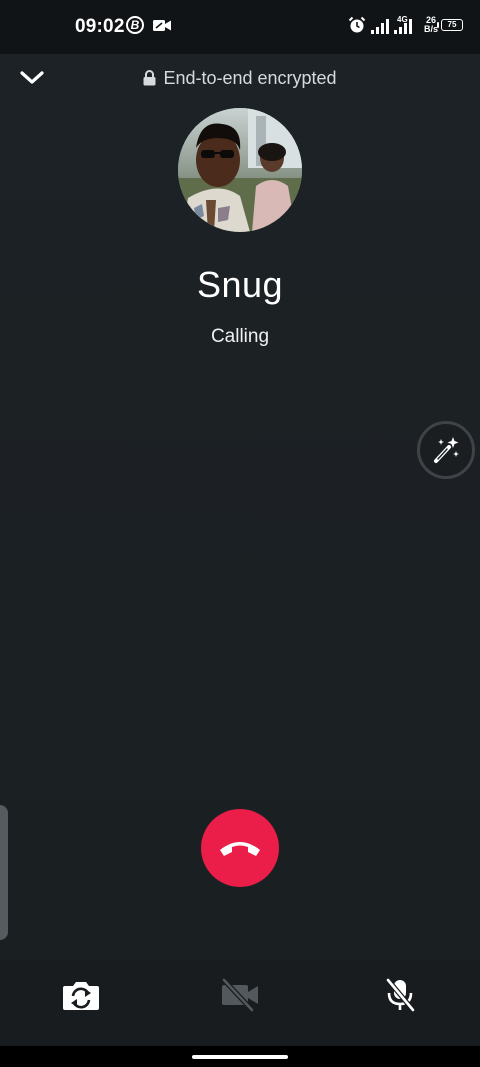  I want to click on call-controls-bar, so click(240, 1003).